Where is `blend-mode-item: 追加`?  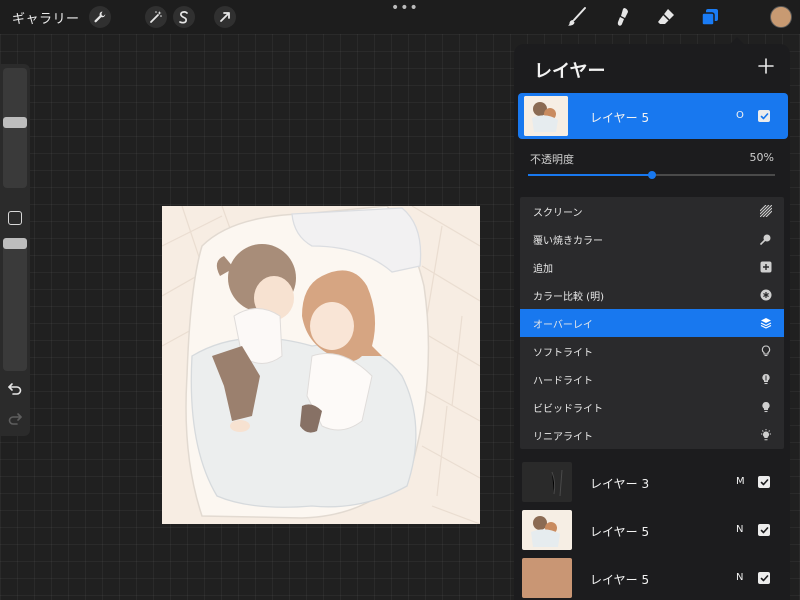
blend-mode-item: 追加 is located at coordinates (652, 267).